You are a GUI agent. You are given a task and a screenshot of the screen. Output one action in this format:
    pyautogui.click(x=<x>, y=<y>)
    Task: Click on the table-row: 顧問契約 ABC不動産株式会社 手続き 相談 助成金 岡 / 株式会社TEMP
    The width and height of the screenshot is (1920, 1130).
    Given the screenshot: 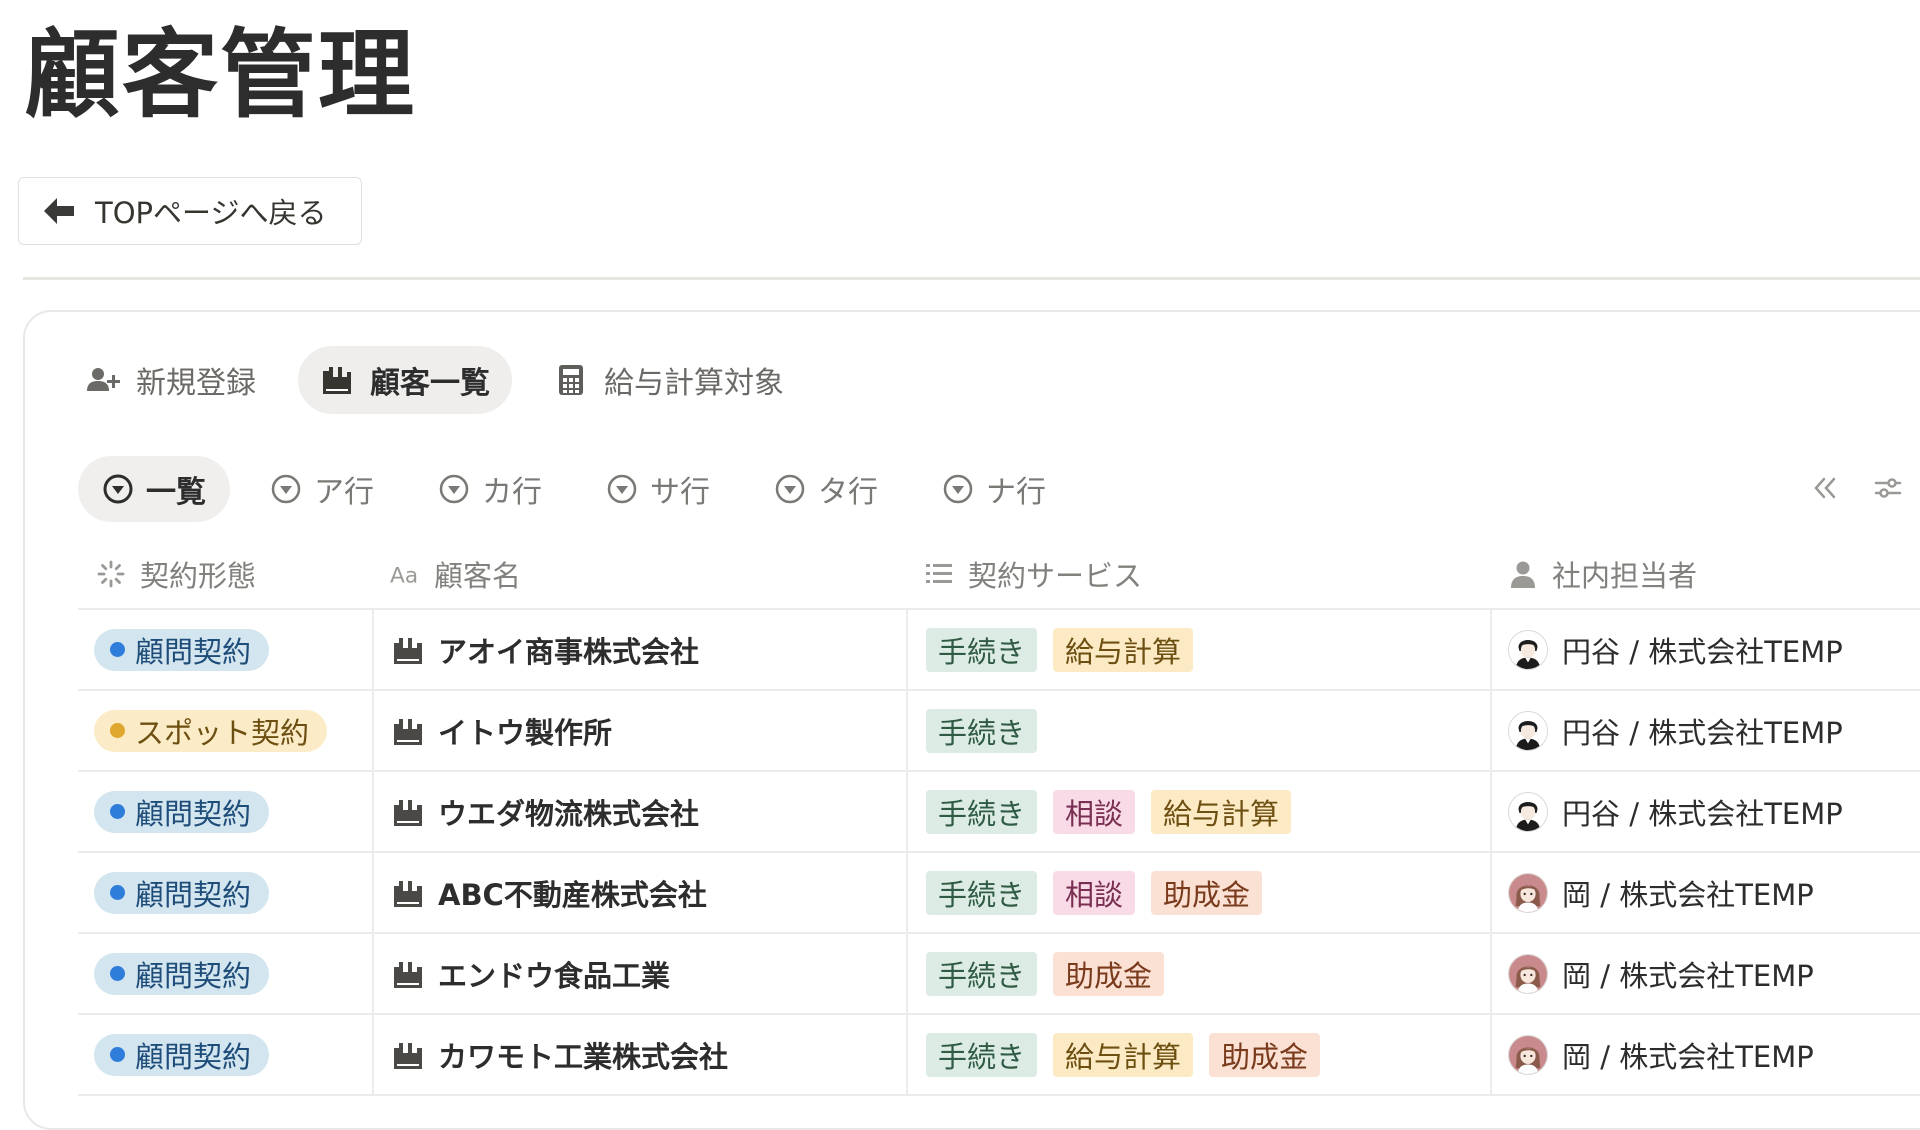 What is the action you would take?
    pyautogui.click(x=999, y=893)
    